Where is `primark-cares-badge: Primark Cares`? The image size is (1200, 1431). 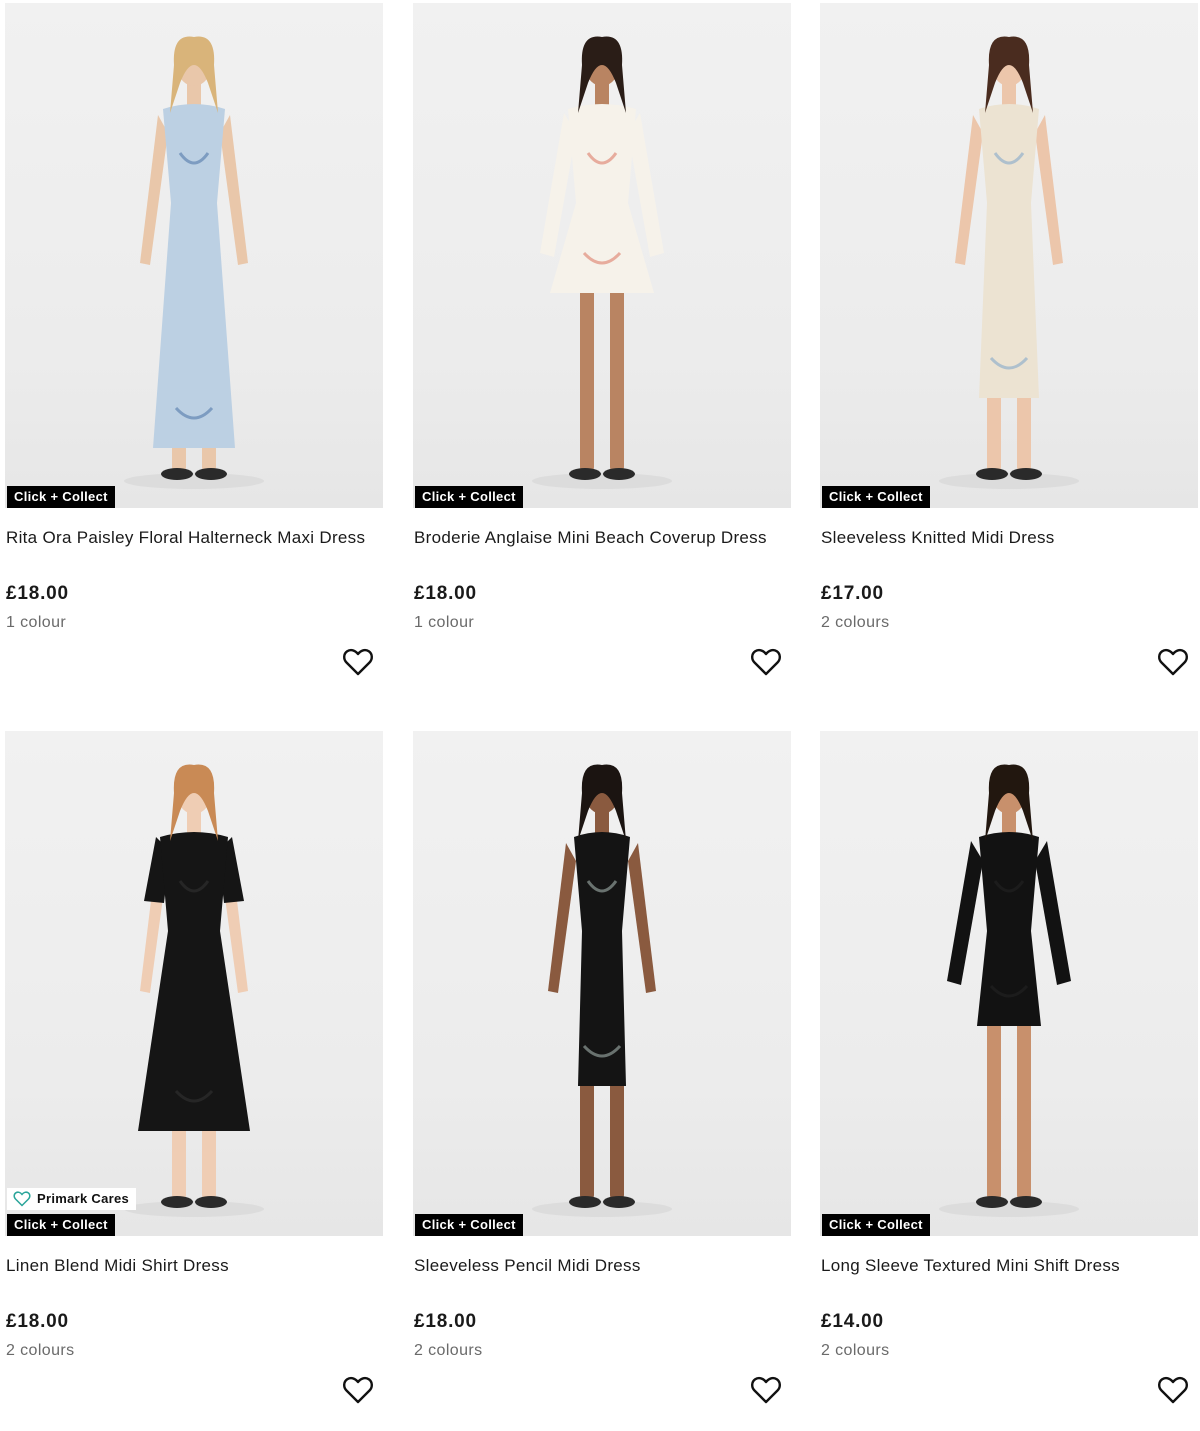 primark-cares-badge: Primark Cares is located at coordinates (72, 1199).